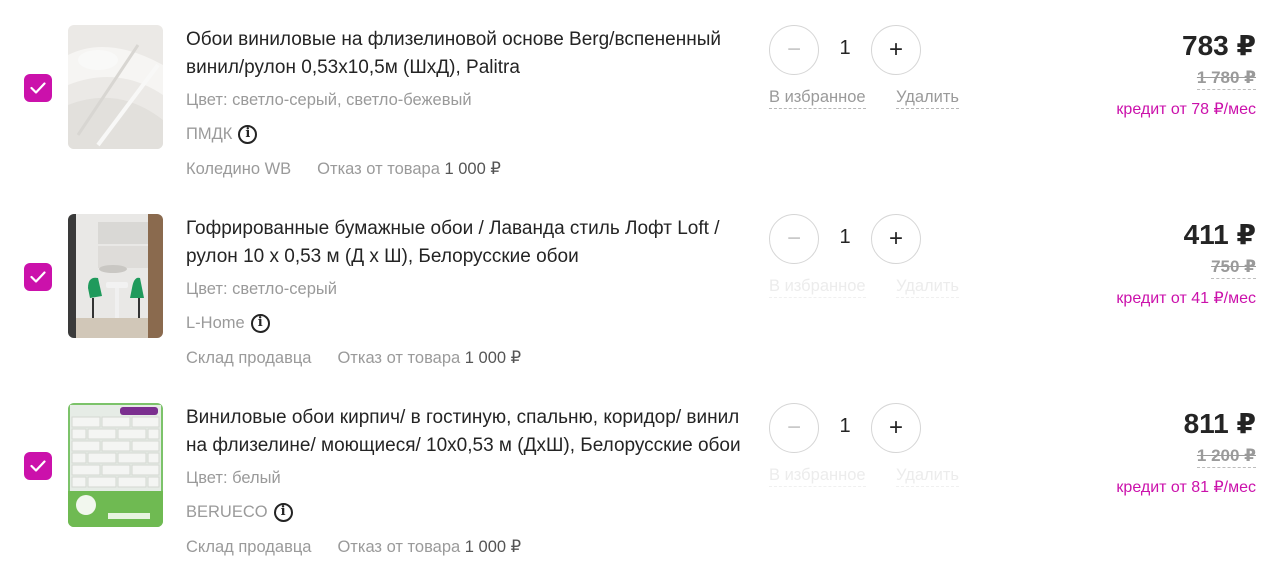 The height and width of the screenshot is (578, 1280). What do you see at coordinates (1219, 45) in the screenshot?
I see `current-price: 783 ₽` at bounding box center [1219, 45].